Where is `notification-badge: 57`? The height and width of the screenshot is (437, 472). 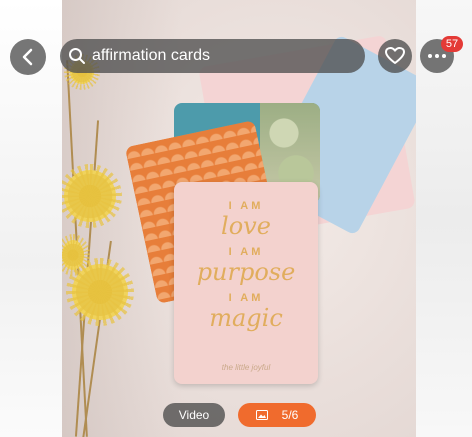
notification-badge: 57 is located at coordinates (452, 44).